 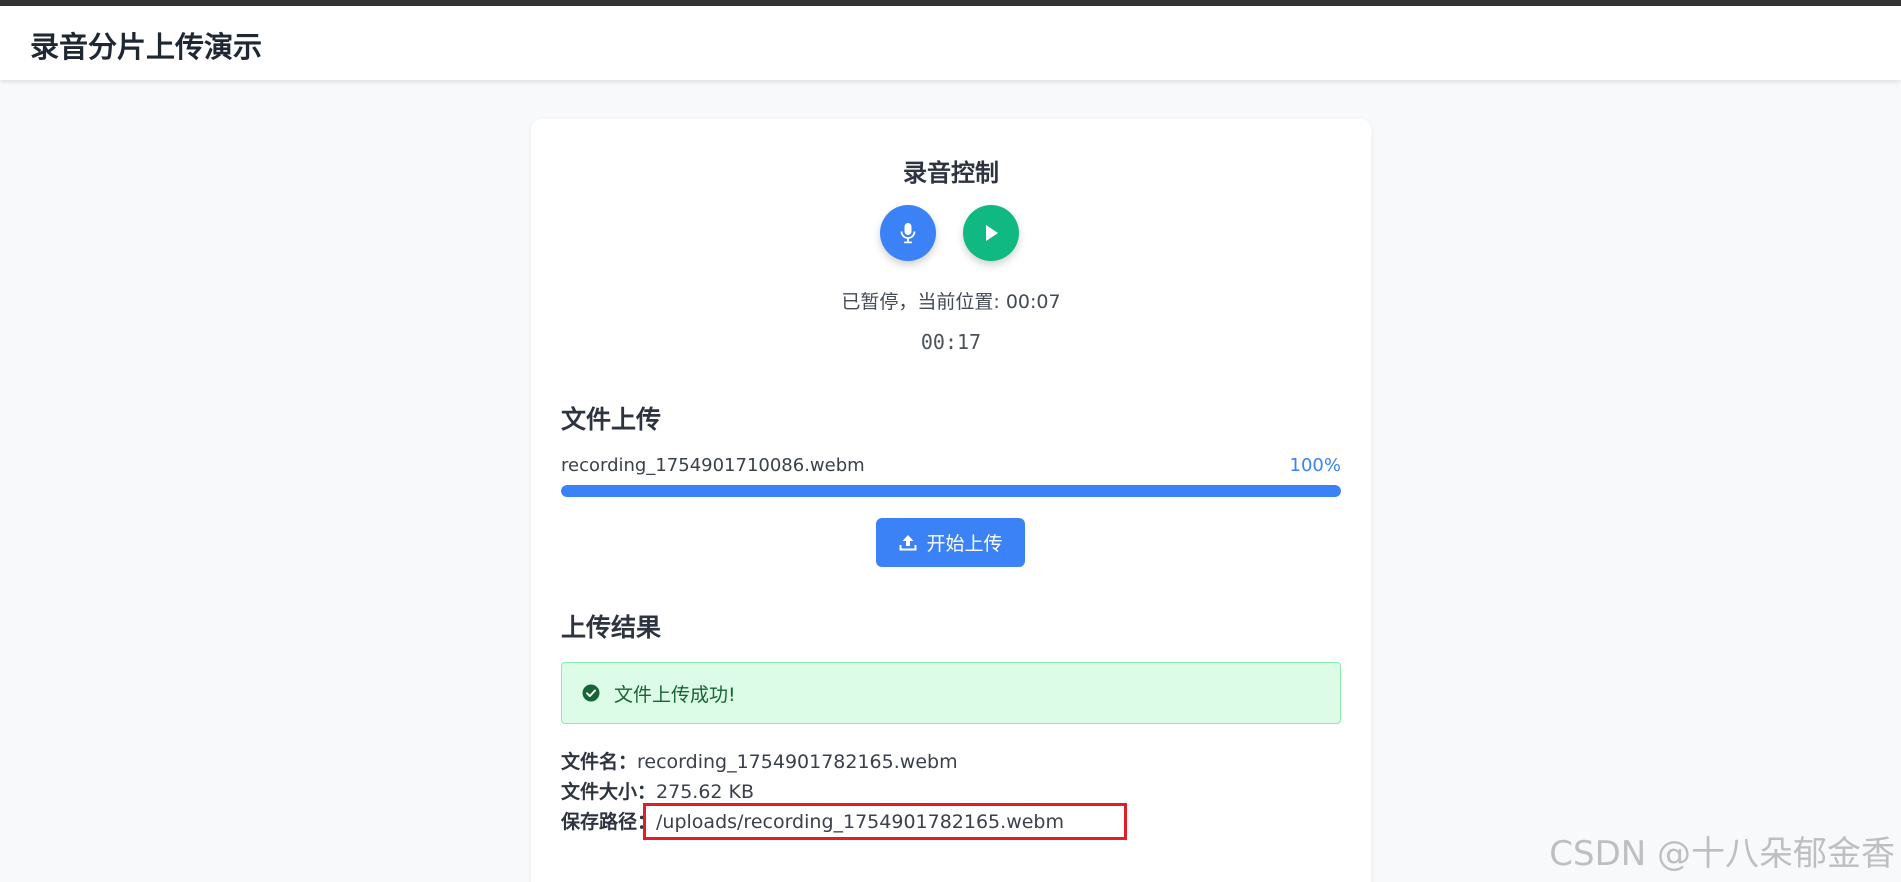 I want to click on save-path-label: 保存路径：, so click(x=609, y=822).